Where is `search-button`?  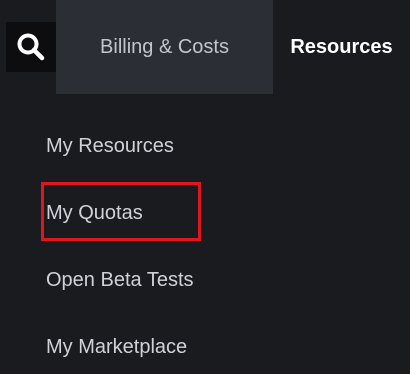 search-button is located at coordinates (31, 47).